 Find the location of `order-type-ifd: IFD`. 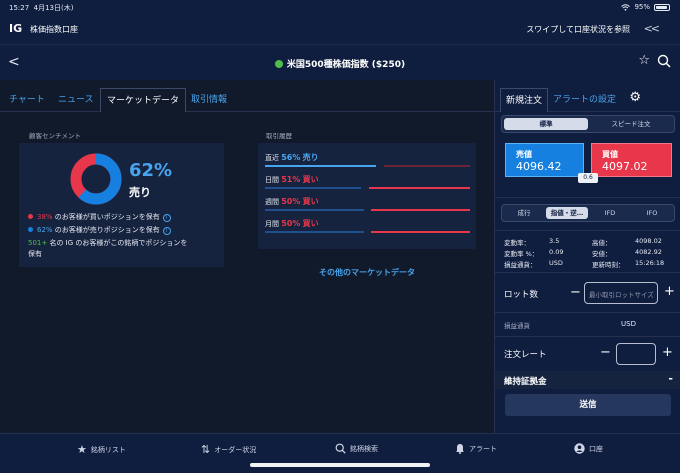

order-type-ifd: IFD is located at coordinates (610, 213).